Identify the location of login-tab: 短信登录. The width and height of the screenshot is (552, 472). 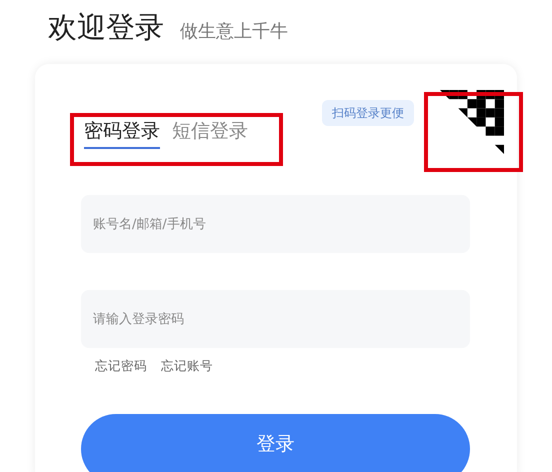
(210, 133).